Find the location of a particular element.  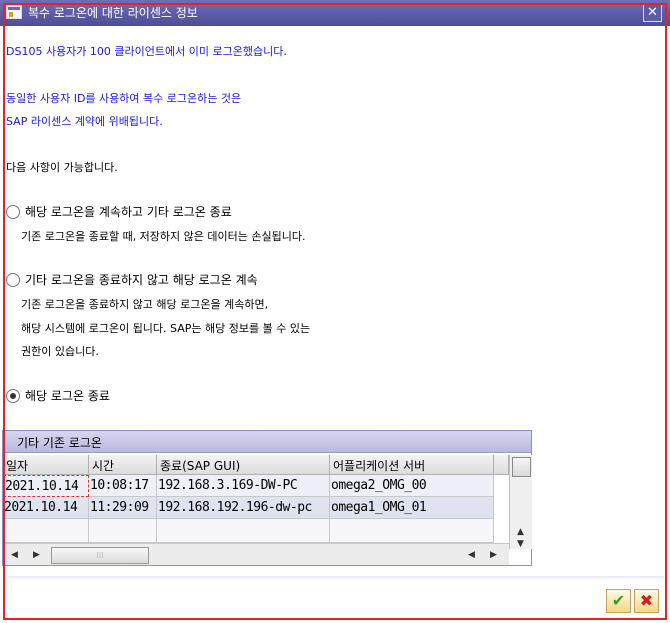

checkmark-icon: ✔ is located at coordinates (618, 600).